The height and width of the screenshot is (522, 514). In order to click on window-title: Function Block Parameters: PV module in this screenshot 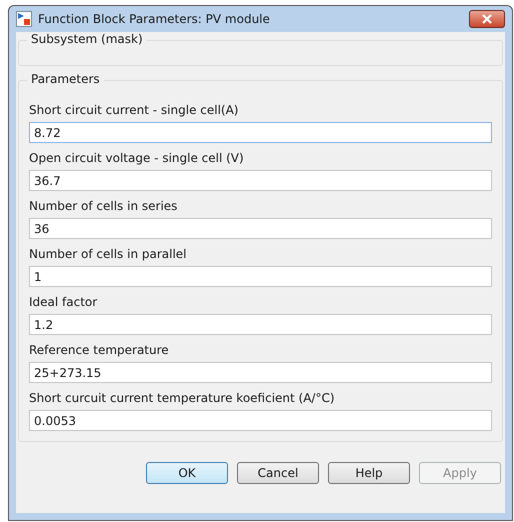, I will do `click(154, 19)`.